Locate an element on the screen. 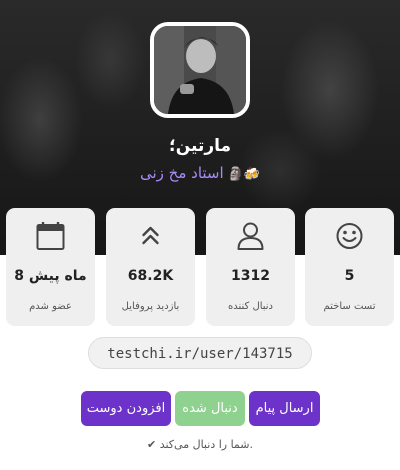 The image size is (400, 470). stat-label: تست ساختم is located at coordinates (349, 306).